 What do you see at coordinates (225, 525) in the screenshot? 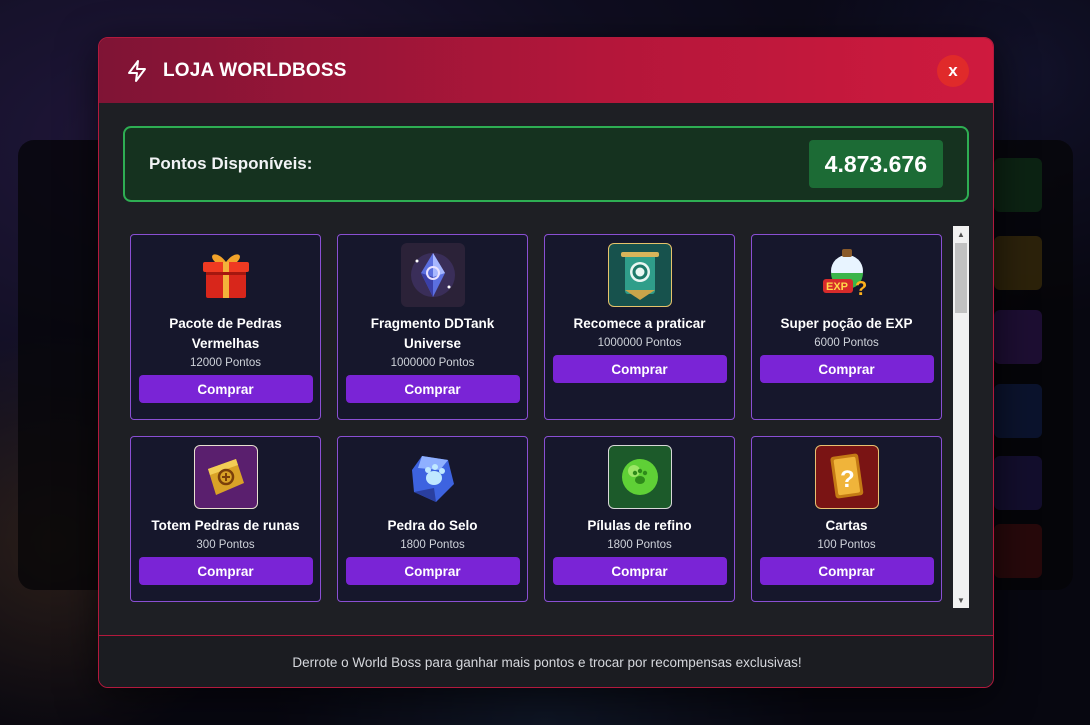
I see `item-name: Totem Pedras de runas` at bounding box center [225, 525].